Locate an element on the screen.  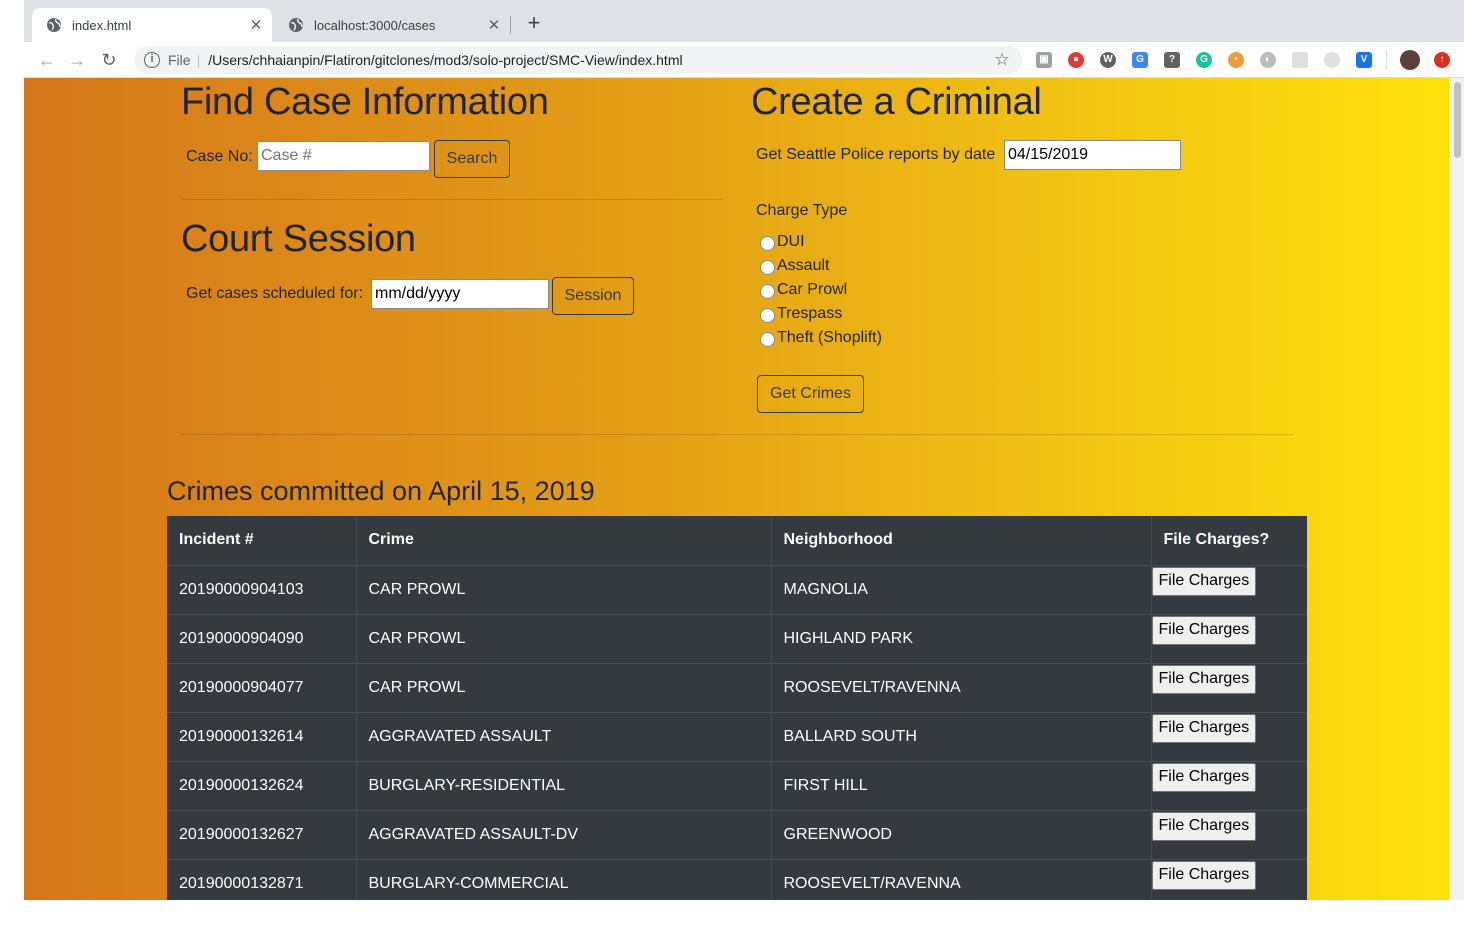
radio-label: Assault is located at coordinates (803, 265).